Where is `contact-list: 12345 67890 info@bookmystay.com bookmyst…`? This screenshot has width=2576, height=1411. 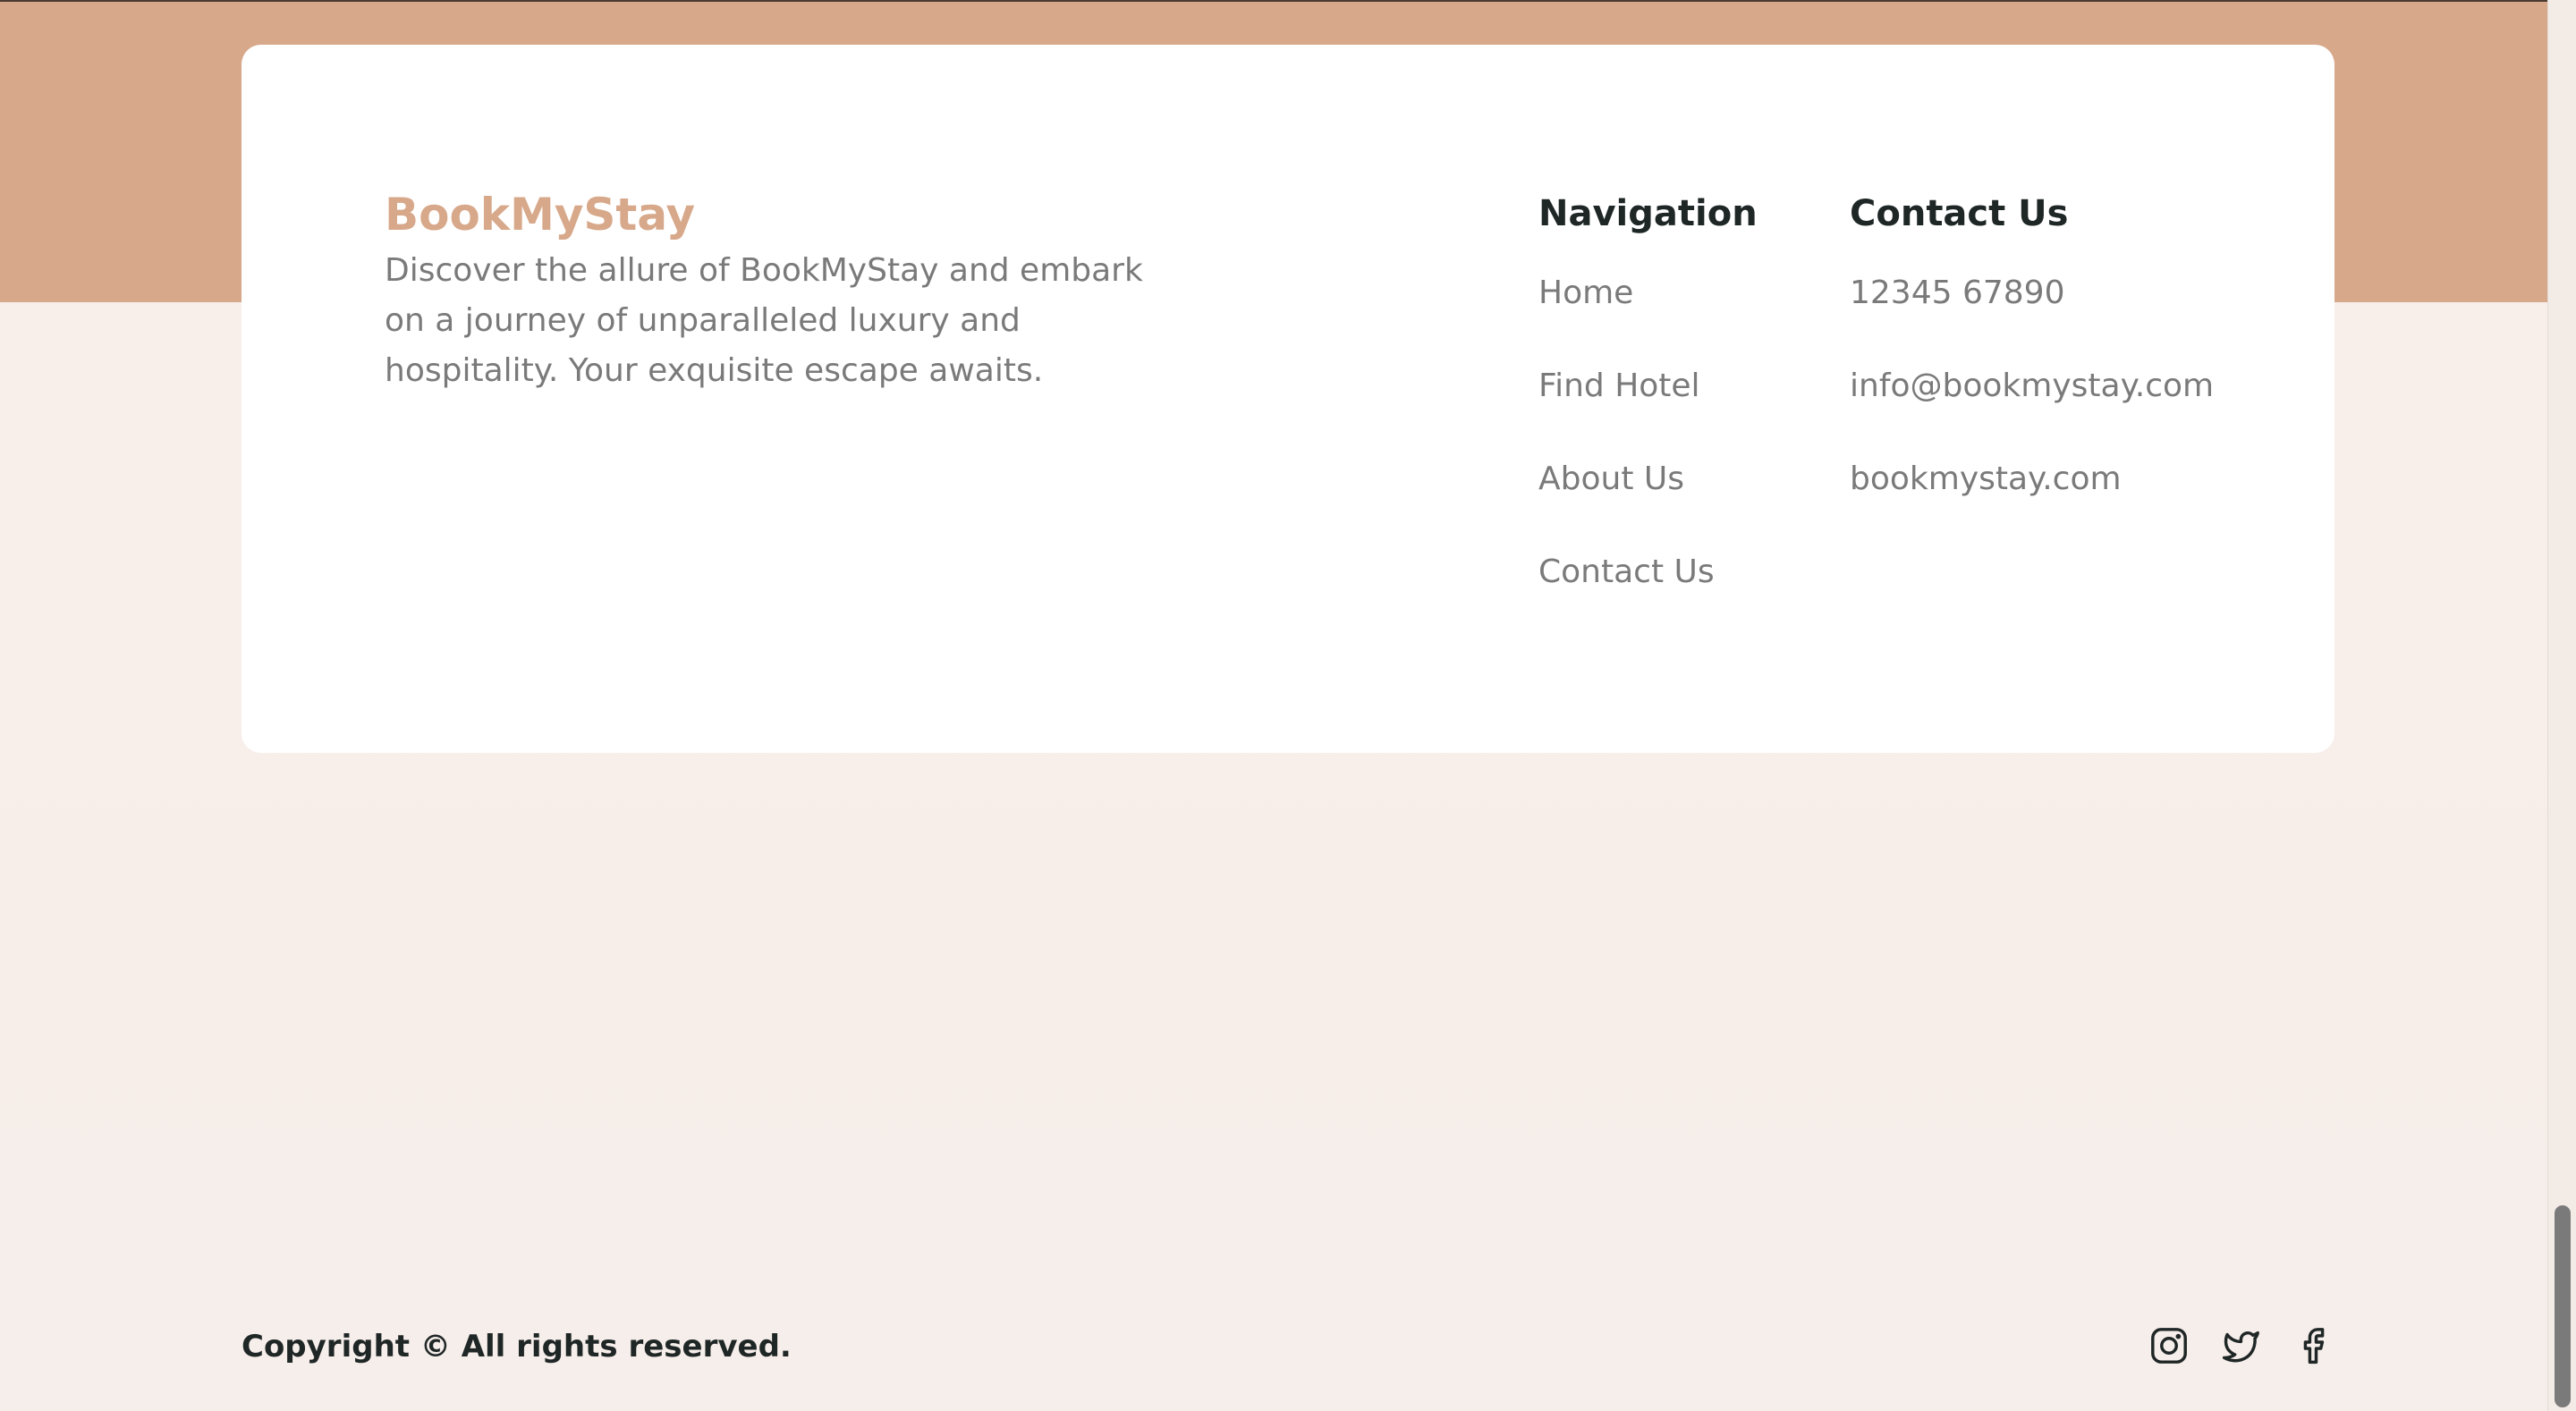 contact-list: 12345 67890 info@bookmystay.com bookmyst… is located at coordinates (2032, 386).